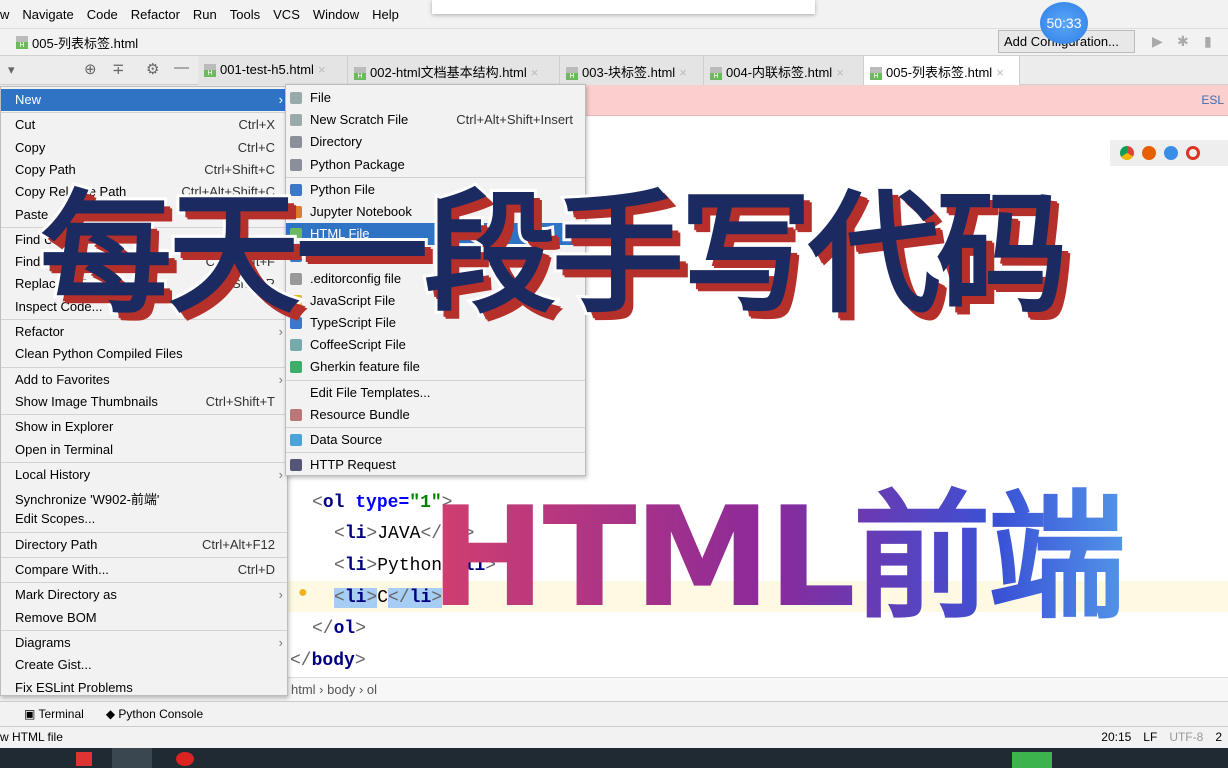  Describe the element at coordinates (144, 545) in the screenshot. I see `menu-item-directory-path: Directory Path Ctrl+Alt+F12` at that location.